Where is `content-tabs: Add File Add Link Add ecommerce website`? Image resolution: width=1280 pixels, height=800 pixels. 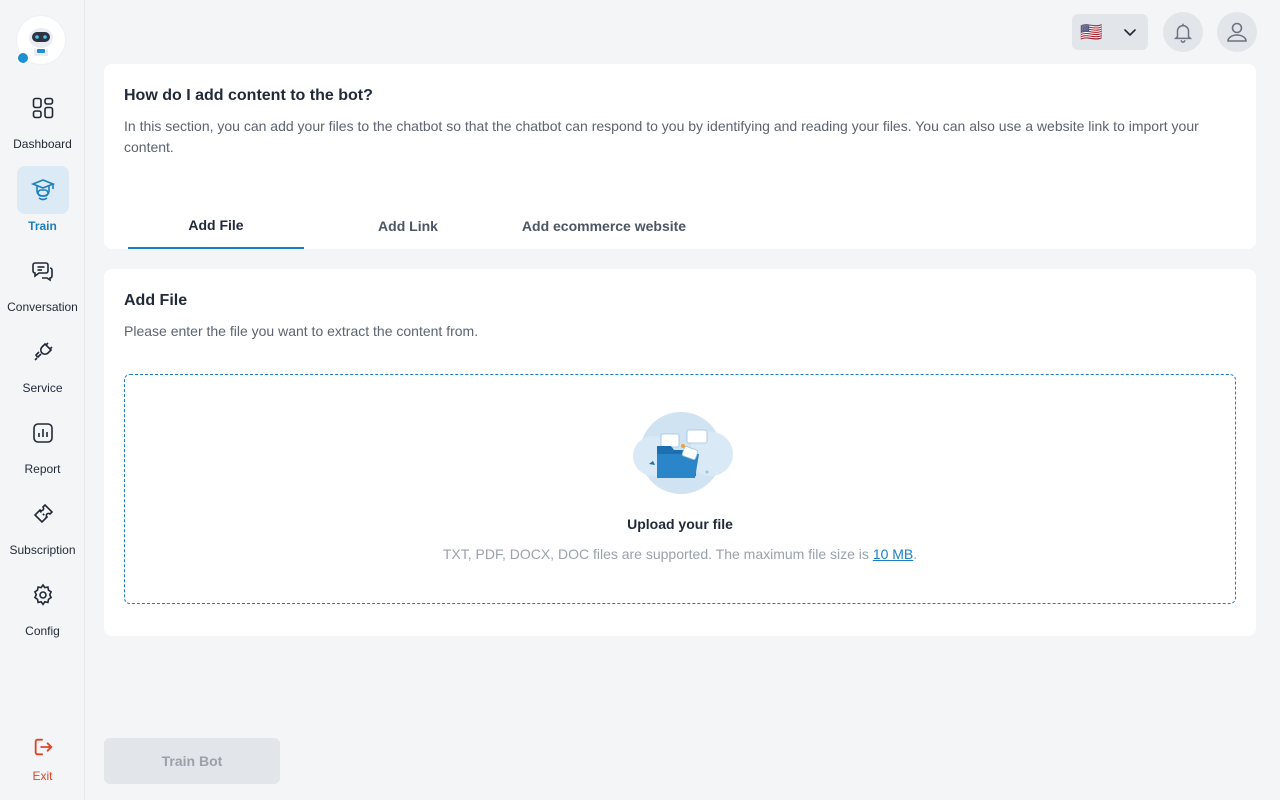 content-tabs: Add File Add Link Add ecommerce website is located at coordinates (428, 225).